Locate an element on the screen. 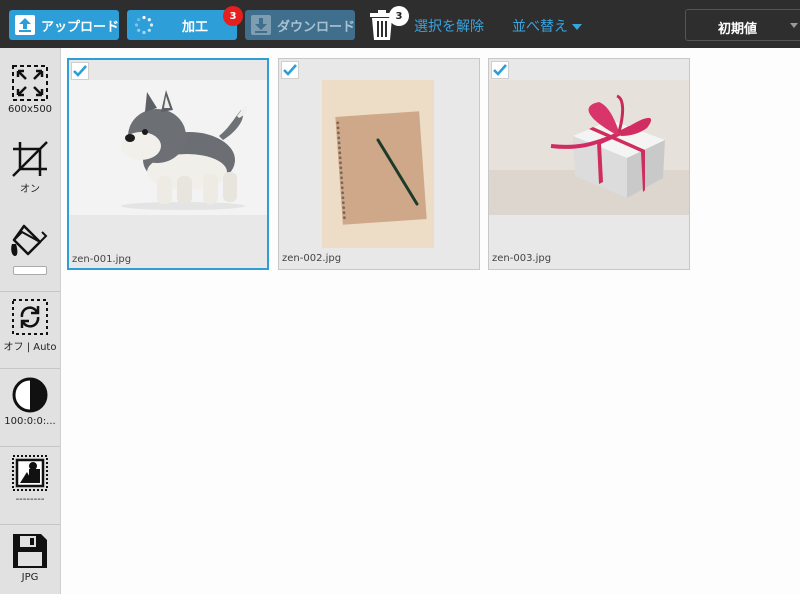 The width and height of the screenshot is (800, 594). fill-color-tool is located at coordinates (30, 248).